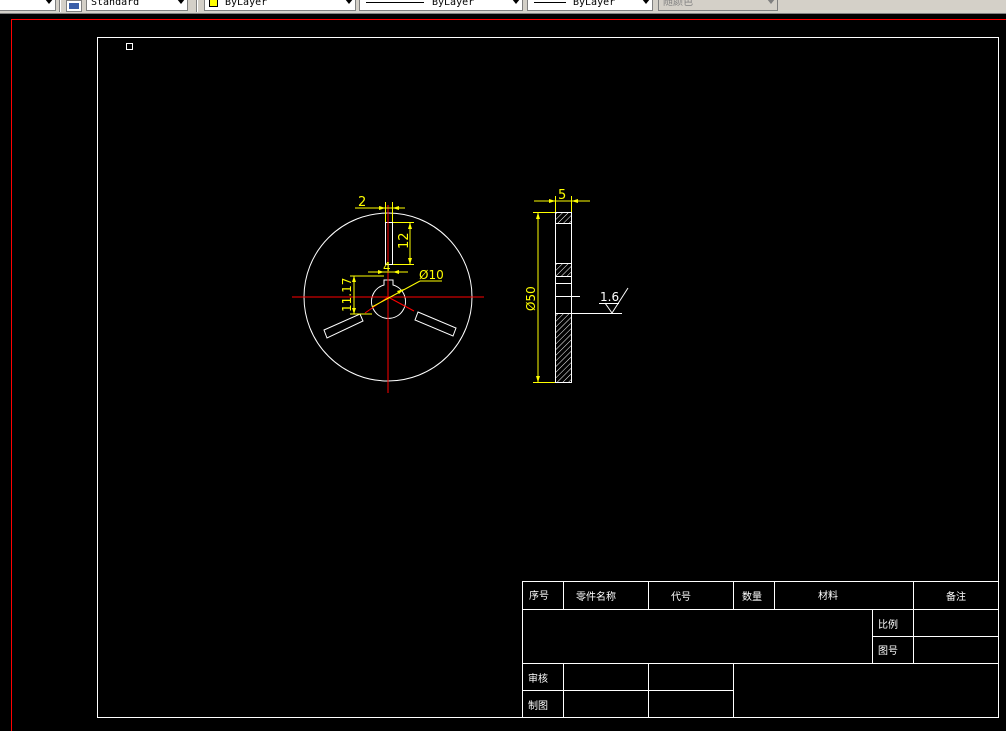  What do you see at coordinates (539, 595) in the screenshot?
I see `header-serial-no: 序号` at bounding box center [539, 595].